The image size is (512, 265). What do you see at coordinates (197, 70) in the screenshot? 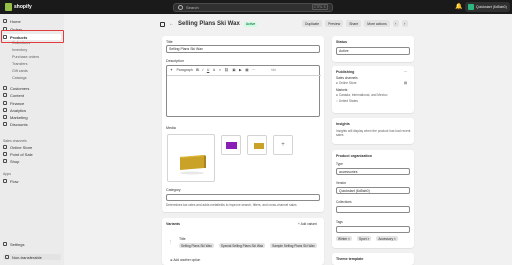
I see `bold-button: B` at bounding box center [197, 70].